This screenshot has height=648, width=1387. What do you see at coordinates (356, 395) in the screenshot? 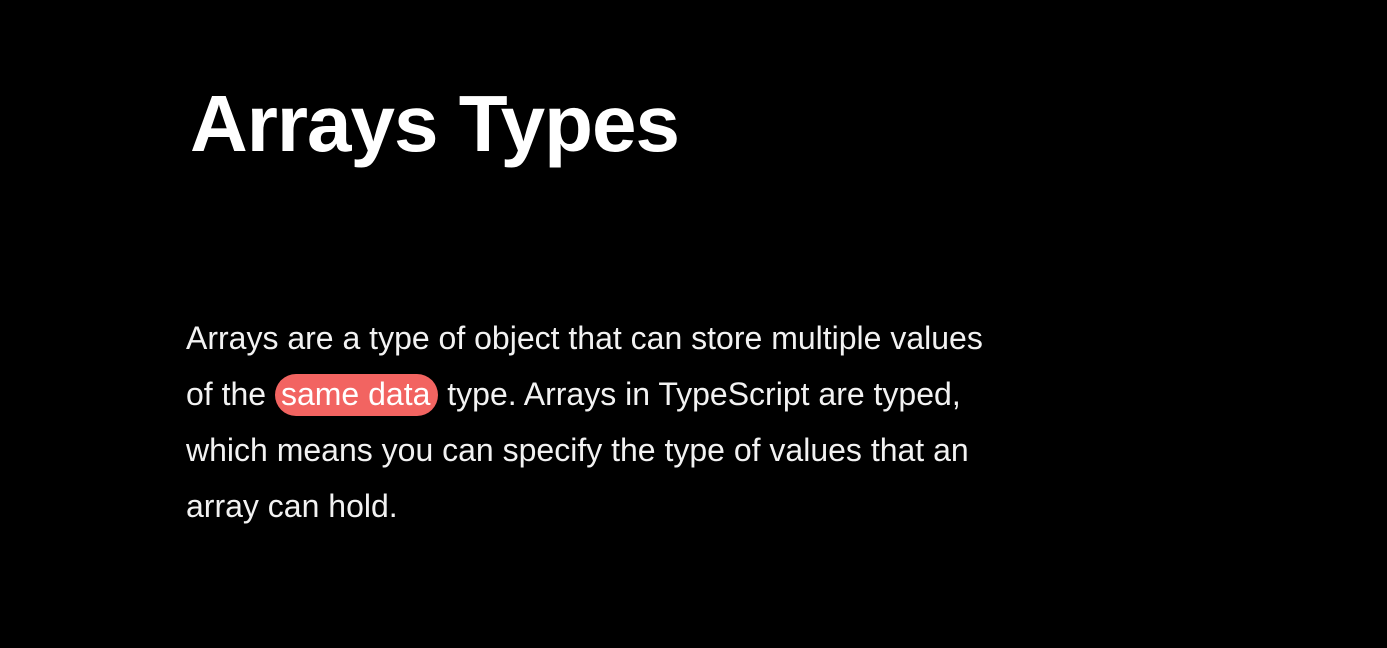
I see `highlighted-phrase: same data` at bounding box center [356, 395].